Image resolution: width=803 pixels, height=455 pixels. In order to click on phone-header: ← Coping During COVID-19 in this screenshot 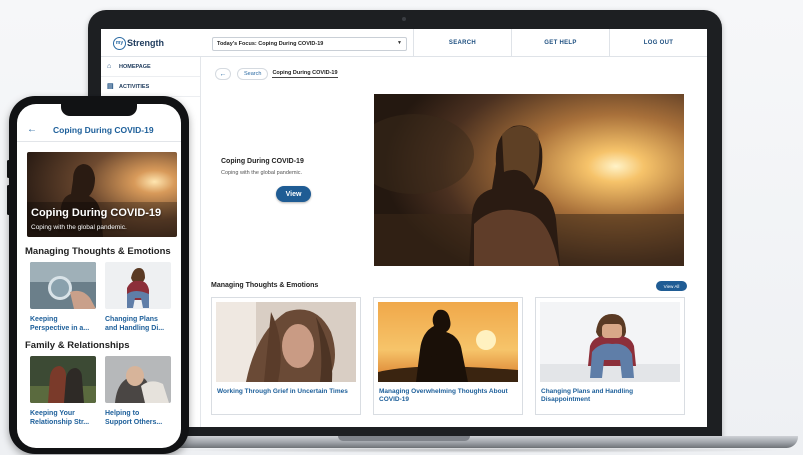, I will do `click(99, 130)`.